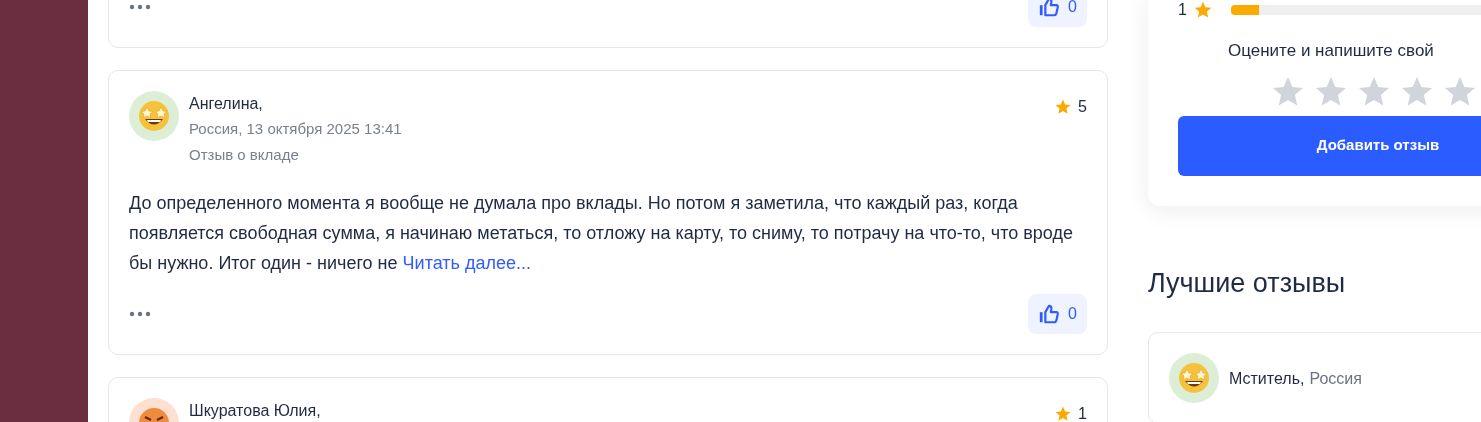  Describe the element at coordinates (296, 129) in the screenshot. I see `review-meta: Россия, 13 октября 2025 13:41` at that location.